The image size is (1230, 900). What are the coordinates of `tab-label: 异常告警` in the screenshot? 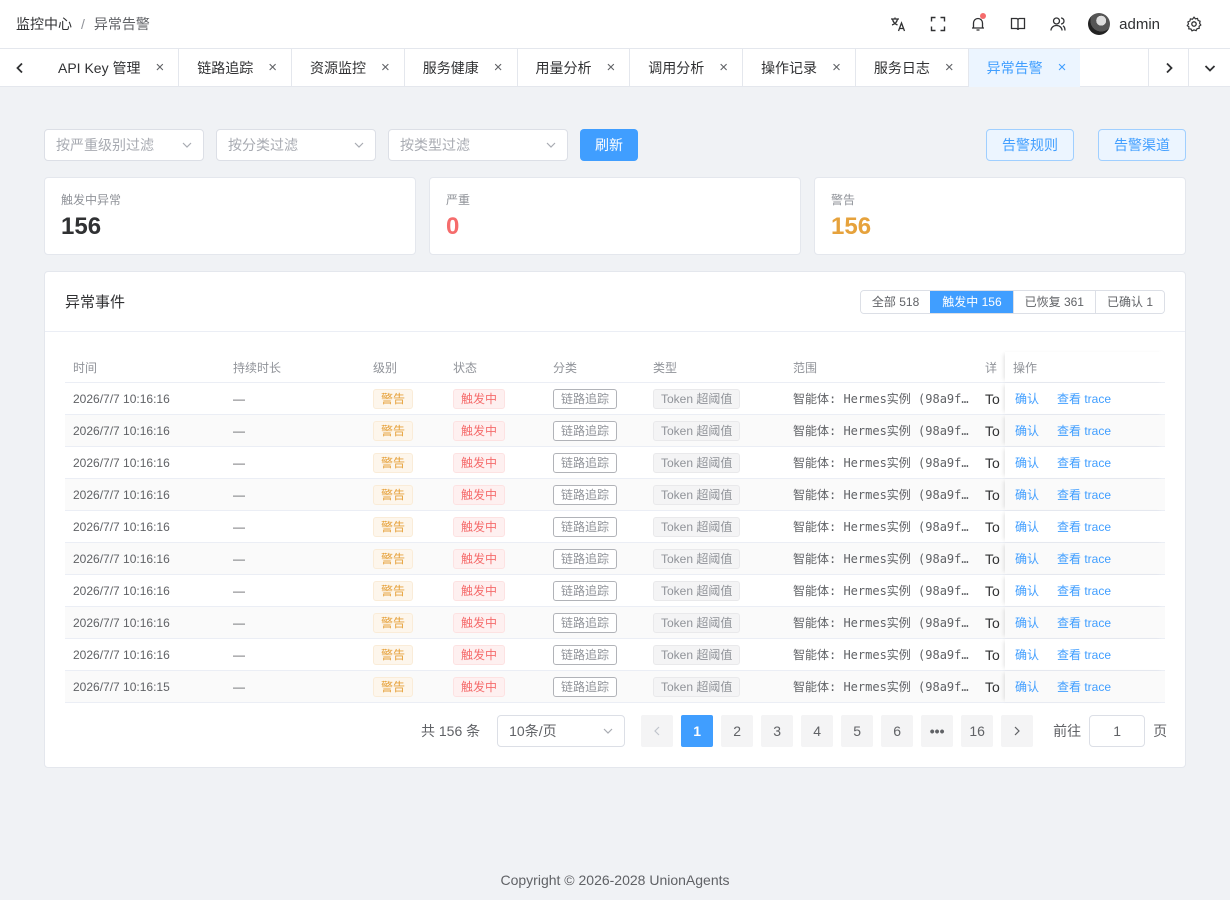 It's located at (1014, 67).